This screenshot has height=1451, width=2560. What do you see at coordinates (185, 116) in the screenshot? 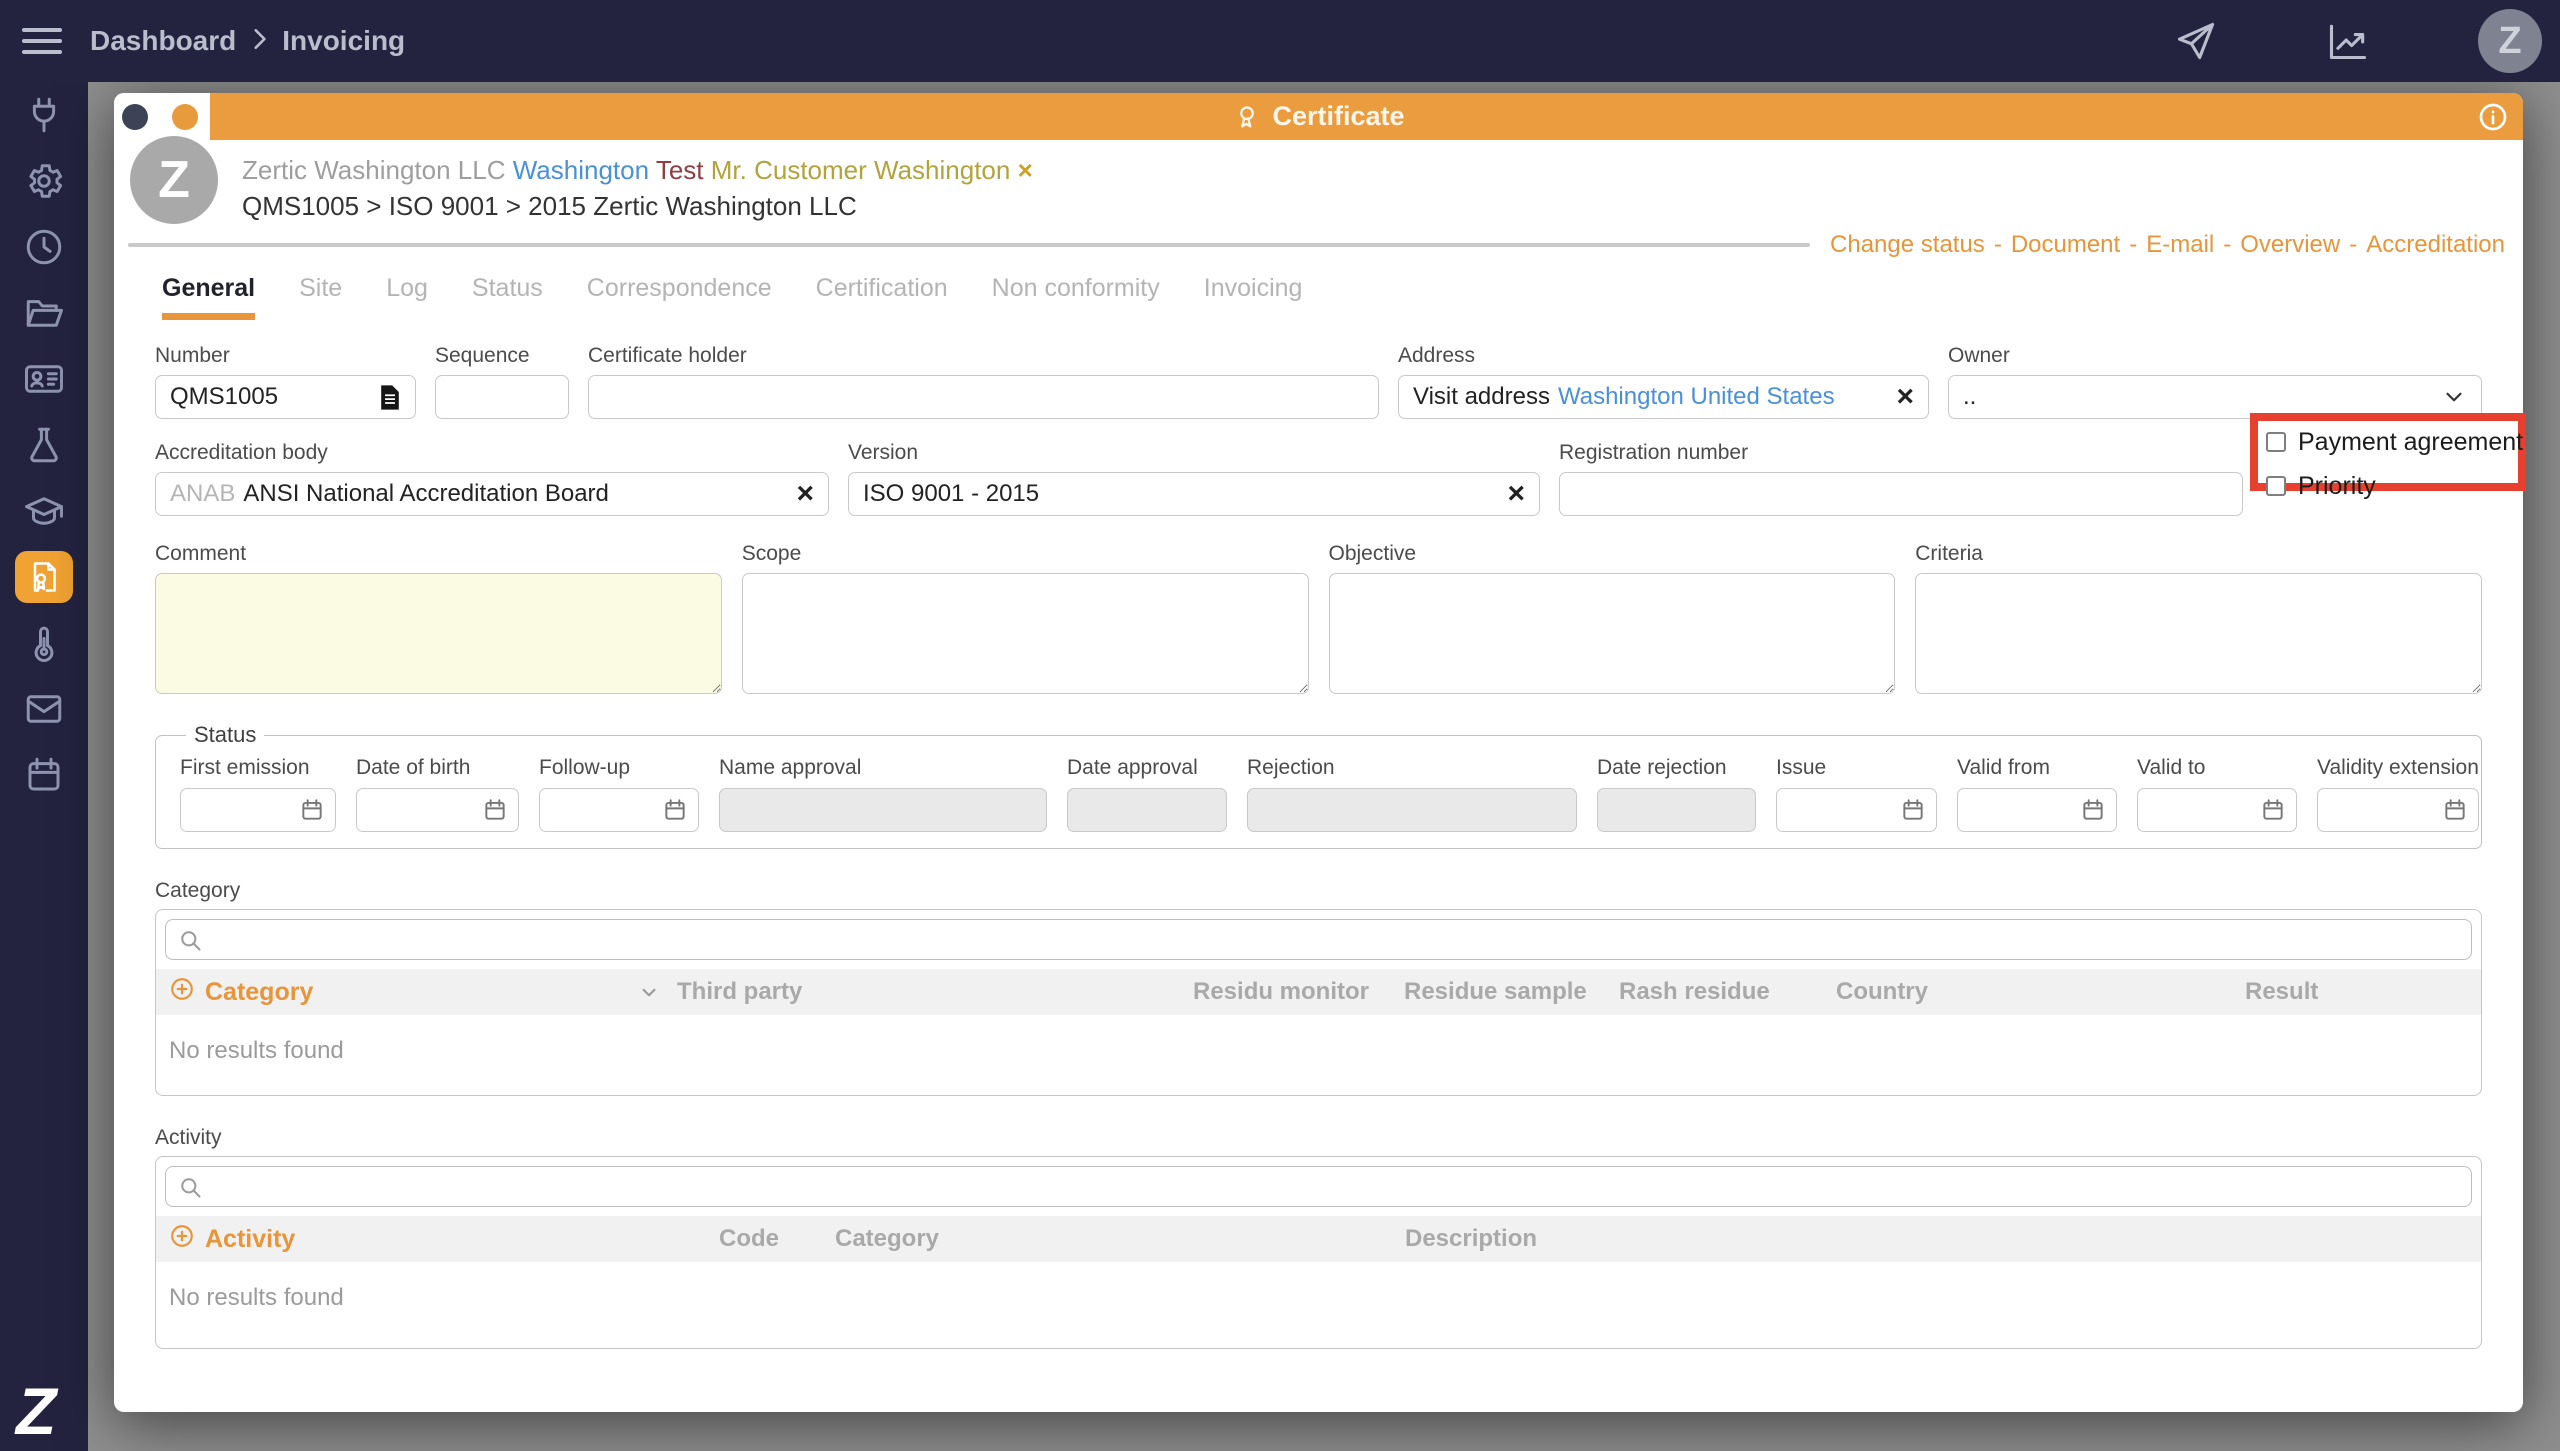
I see `window-dot-orange` at bounding box center [185, 116].